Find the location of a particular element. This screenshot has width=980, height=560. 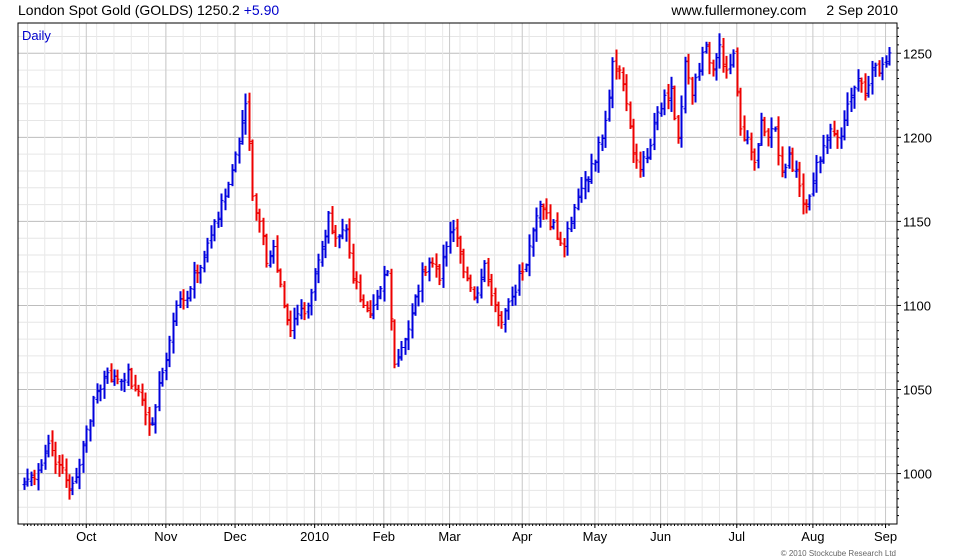

x-tick-label: Dec is located at coordinates (235, 536).